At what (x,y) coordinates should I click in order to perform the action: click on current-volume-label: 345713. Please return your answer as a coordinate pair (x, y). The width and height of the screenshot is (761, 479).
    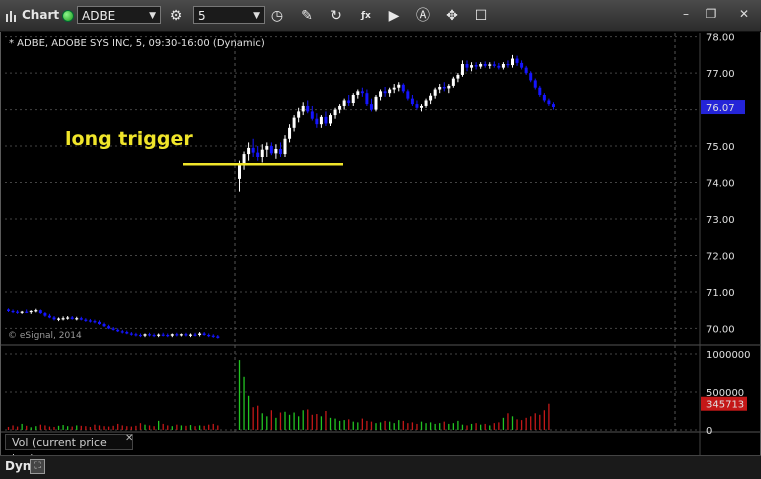
    Looking at the image, I should click on (725, 405).